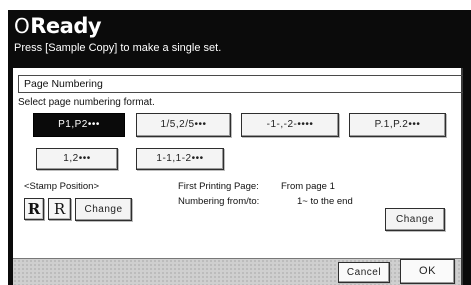  What do you see at coordinates (240, 84) in the screenshot?
I see `panel-title: Page Numbering` at bounding box center [240, 84].